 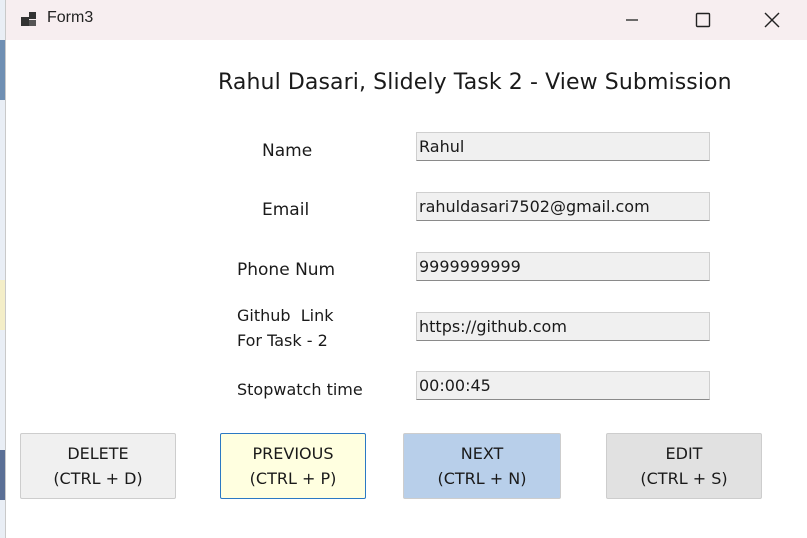 I want to click on name-field: Rahul, so click(x=563, y=146).